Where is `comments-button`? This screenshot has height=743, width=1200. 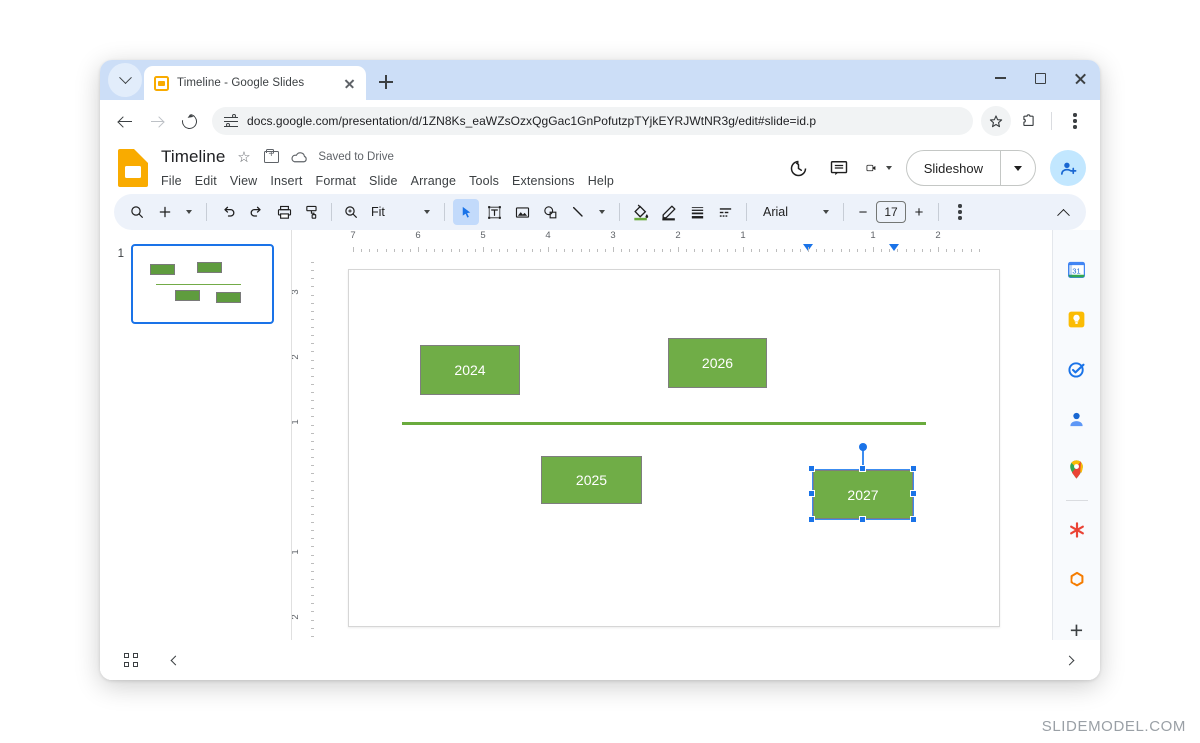
comments-button is located at coordinates (839, 168).